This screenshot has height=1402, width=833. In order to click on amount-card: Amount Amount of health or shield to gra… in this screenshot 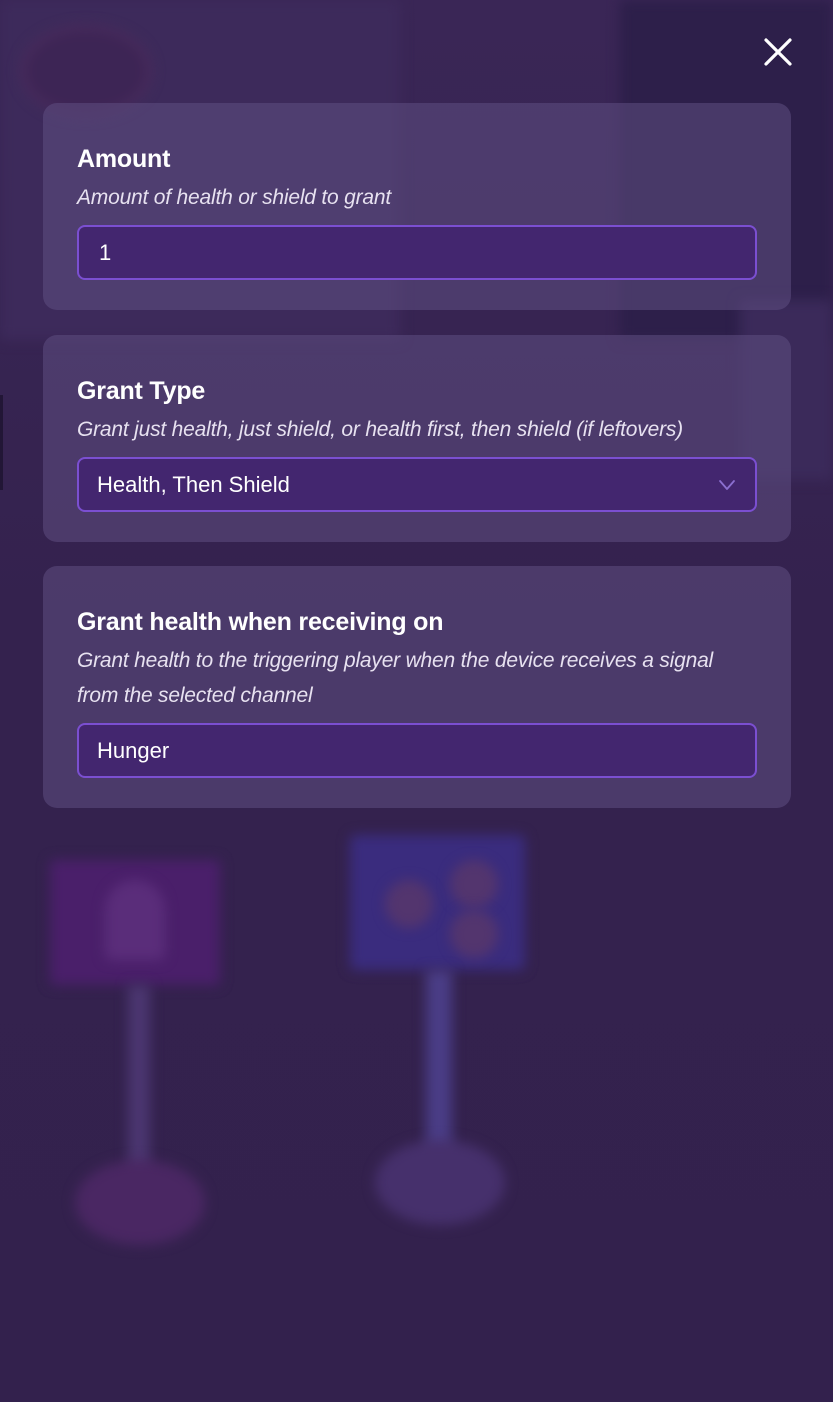, I will do `click(417, 206)`.